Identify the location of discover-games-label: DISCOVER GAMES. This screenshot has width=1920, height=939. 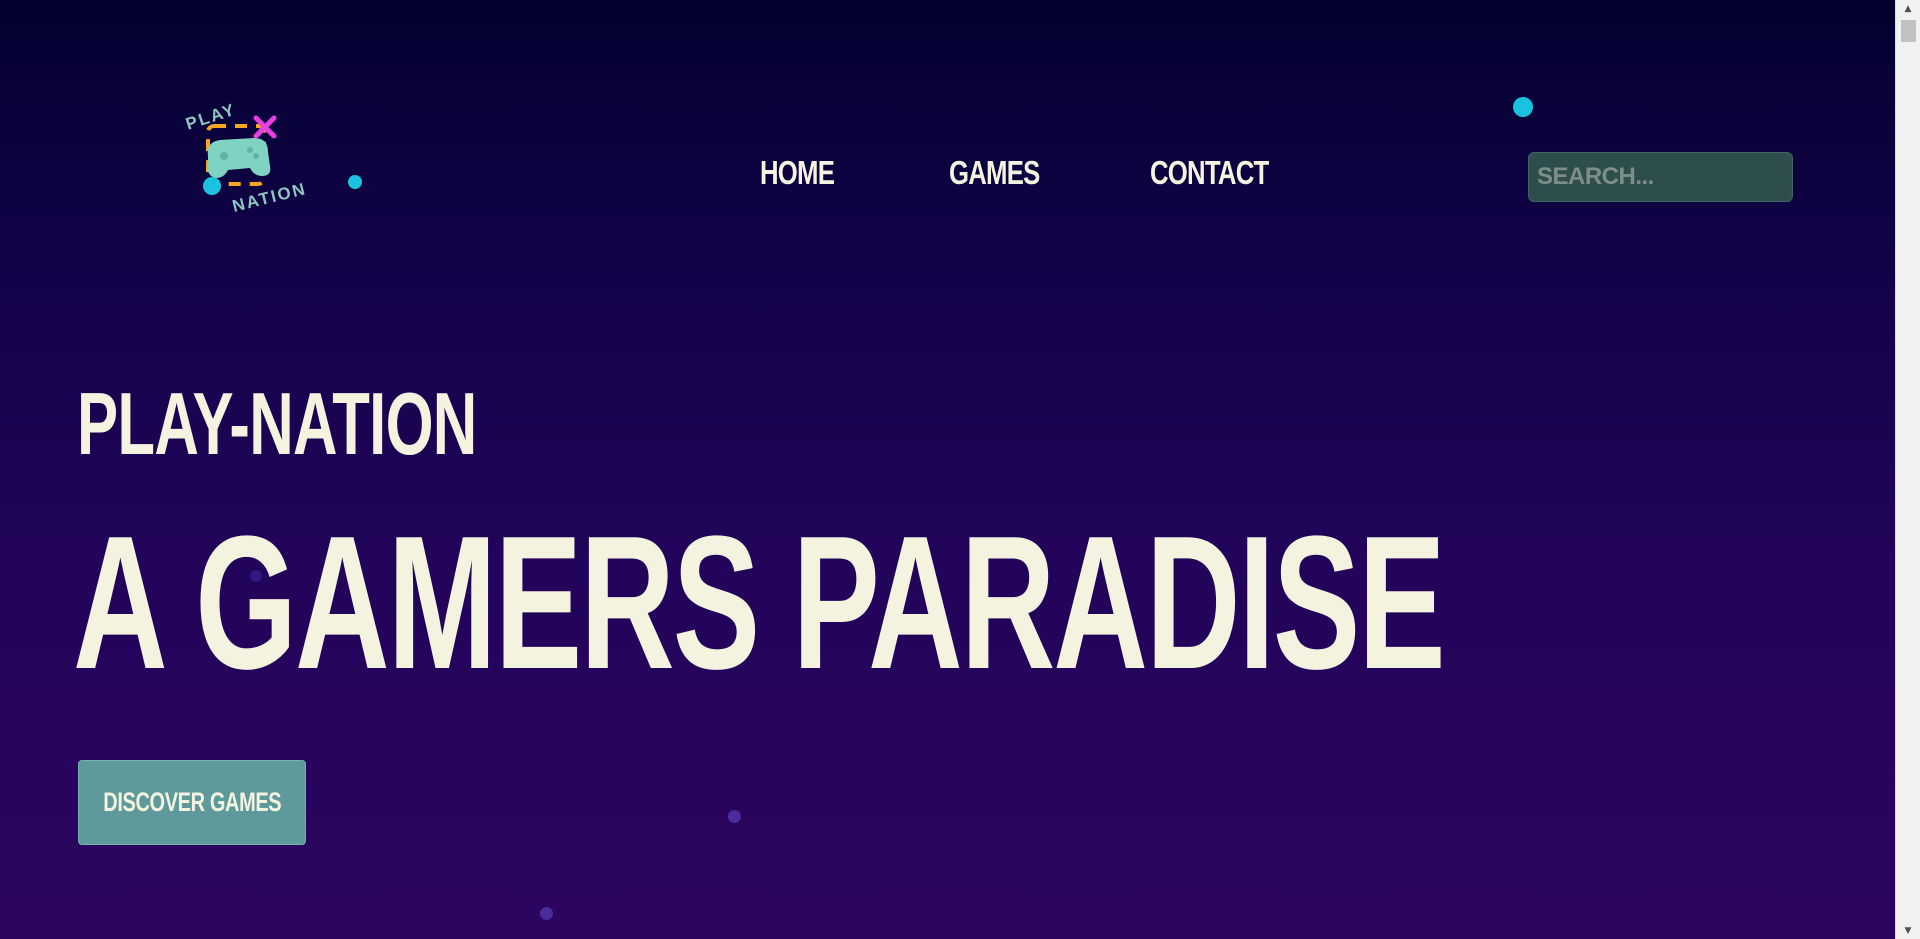
(192, 802).